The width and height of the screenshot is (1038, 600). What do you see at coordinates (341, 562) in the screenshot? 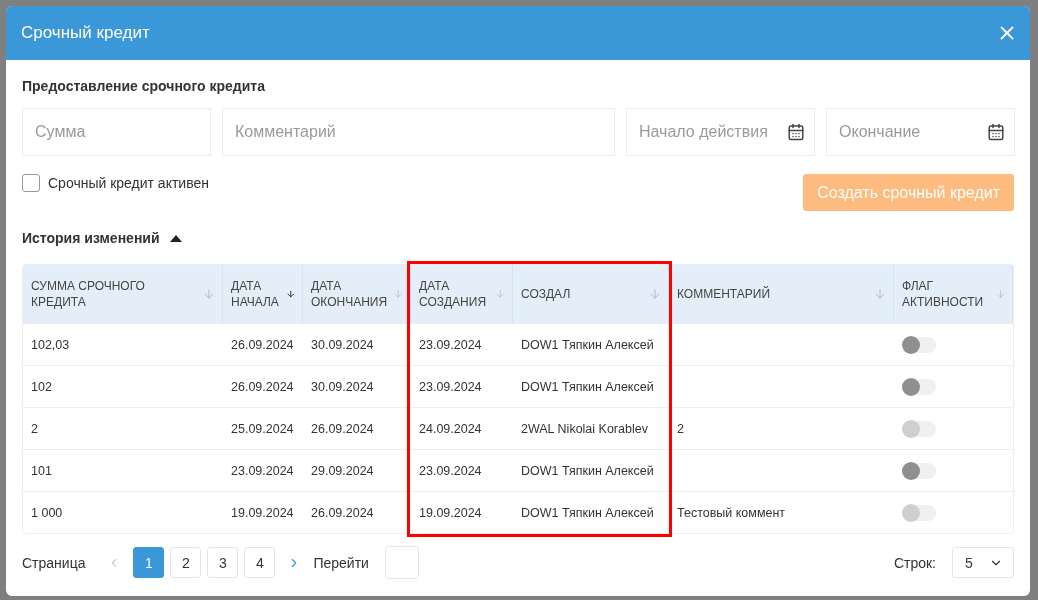
I see `goto-label: Перейти` at bounding box center [341, 562].